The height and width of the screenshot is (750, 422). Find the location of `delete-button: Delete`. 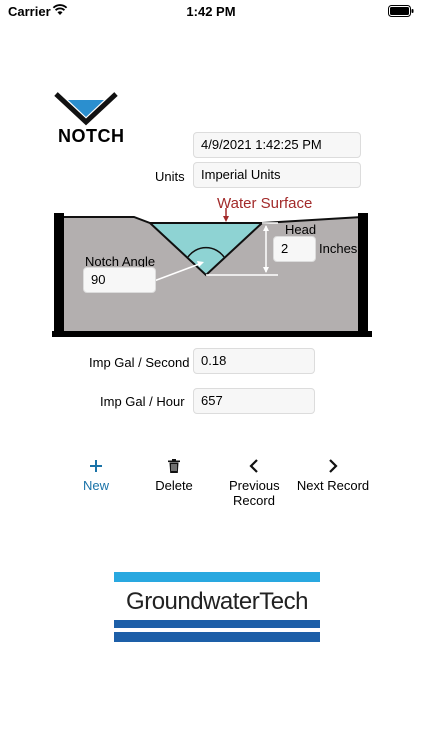

delete-button: Delete is located at coordinates (174, 474).